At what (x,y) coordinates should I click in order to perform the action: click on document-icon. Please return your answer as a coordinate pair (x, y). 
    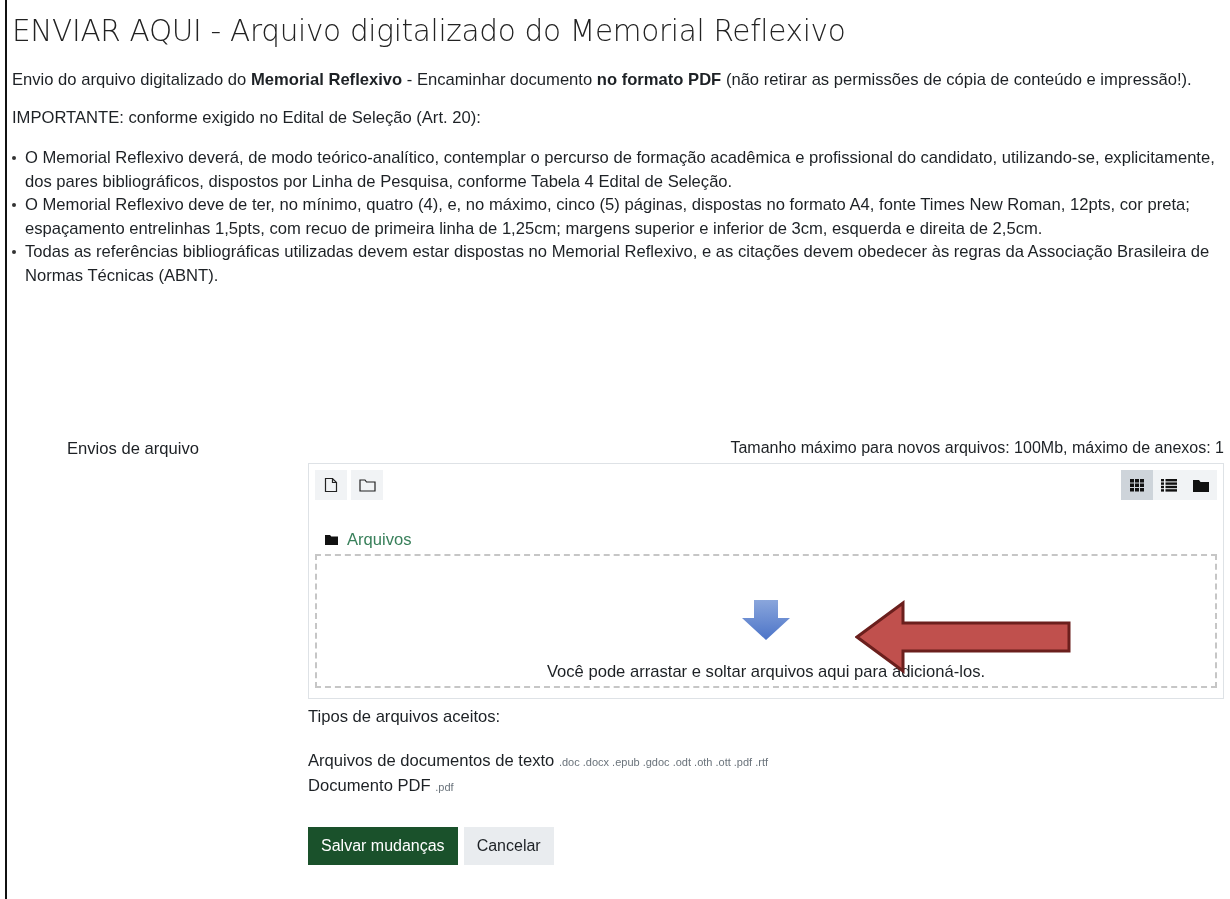
    Looking at the image, I should click on (331, 485).